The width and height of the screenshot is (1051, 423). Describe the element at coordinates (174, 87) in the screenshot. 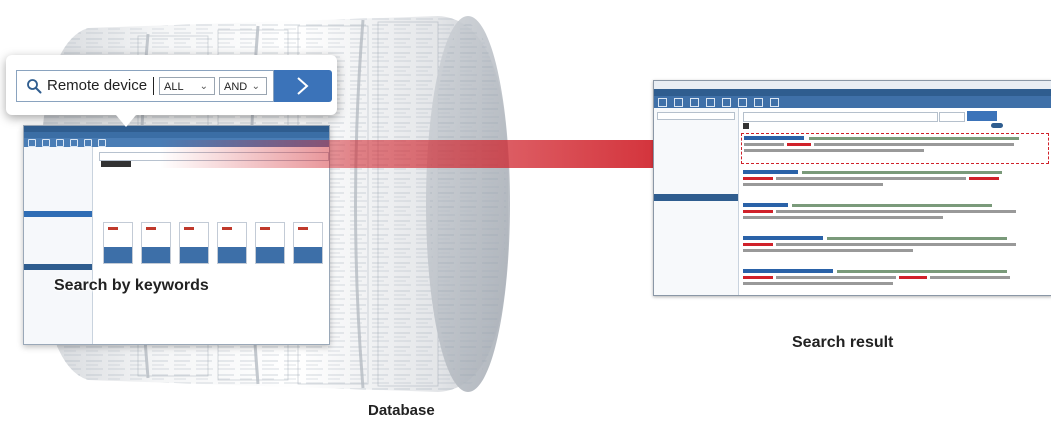

I see `scope-select-value: ALL` at that location.